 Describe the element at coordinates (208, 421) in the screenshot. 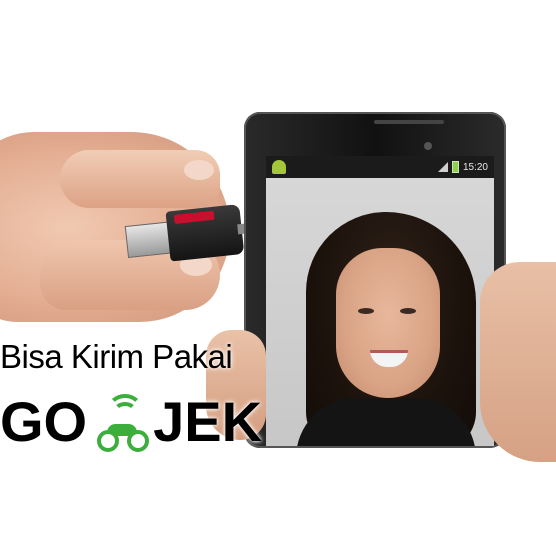

I see `brand-jek: JEK` at that location.